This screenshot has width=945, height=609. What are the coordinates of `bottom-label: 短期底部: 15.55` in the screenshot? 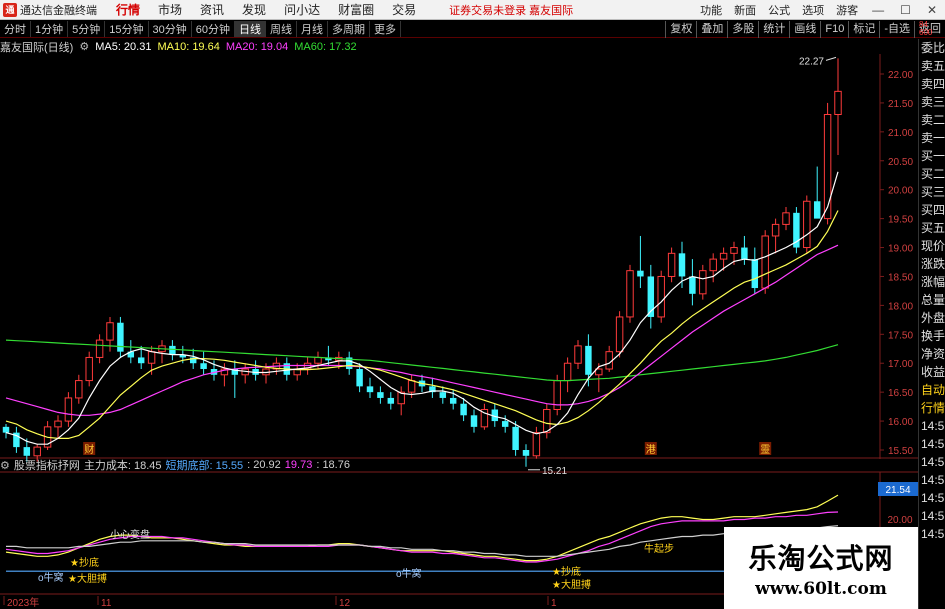 It's located at (204, 466).